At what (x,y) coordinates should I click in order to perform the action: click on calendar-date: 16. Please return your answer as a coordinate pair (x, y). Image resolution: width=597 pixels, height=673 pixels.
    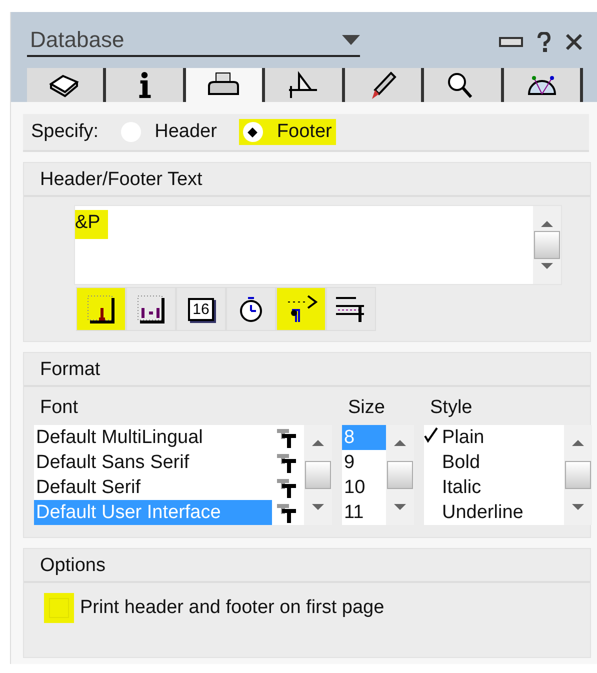
    Looking at the image, I should click on (201, 309).